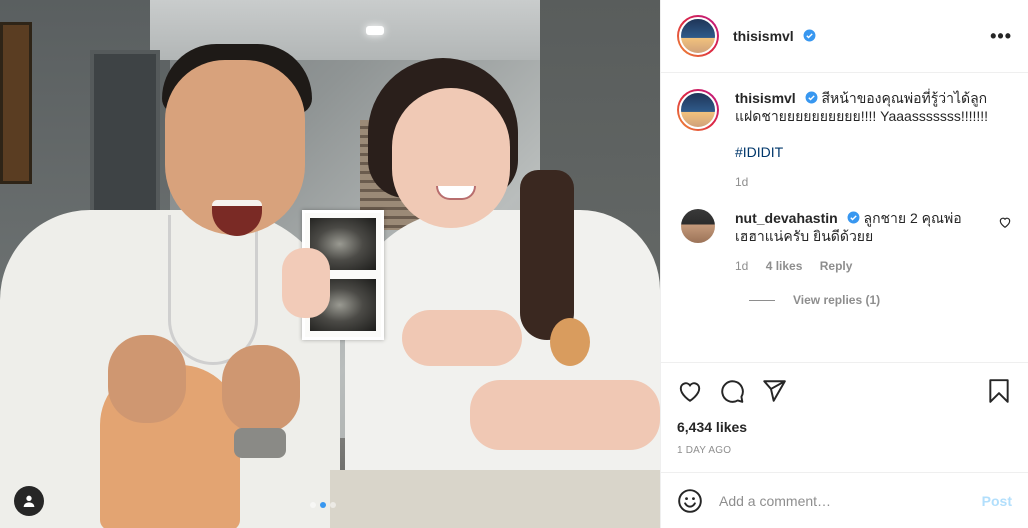 Image resolution: width=1028 pixels, height=528 pixels. I want to click on comment-likes: 4 likes, so click(784, 266).